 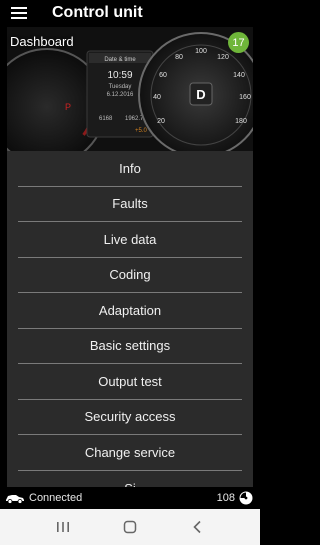 I want to click on app-bar: Control unit, so click(x=130, y=13).